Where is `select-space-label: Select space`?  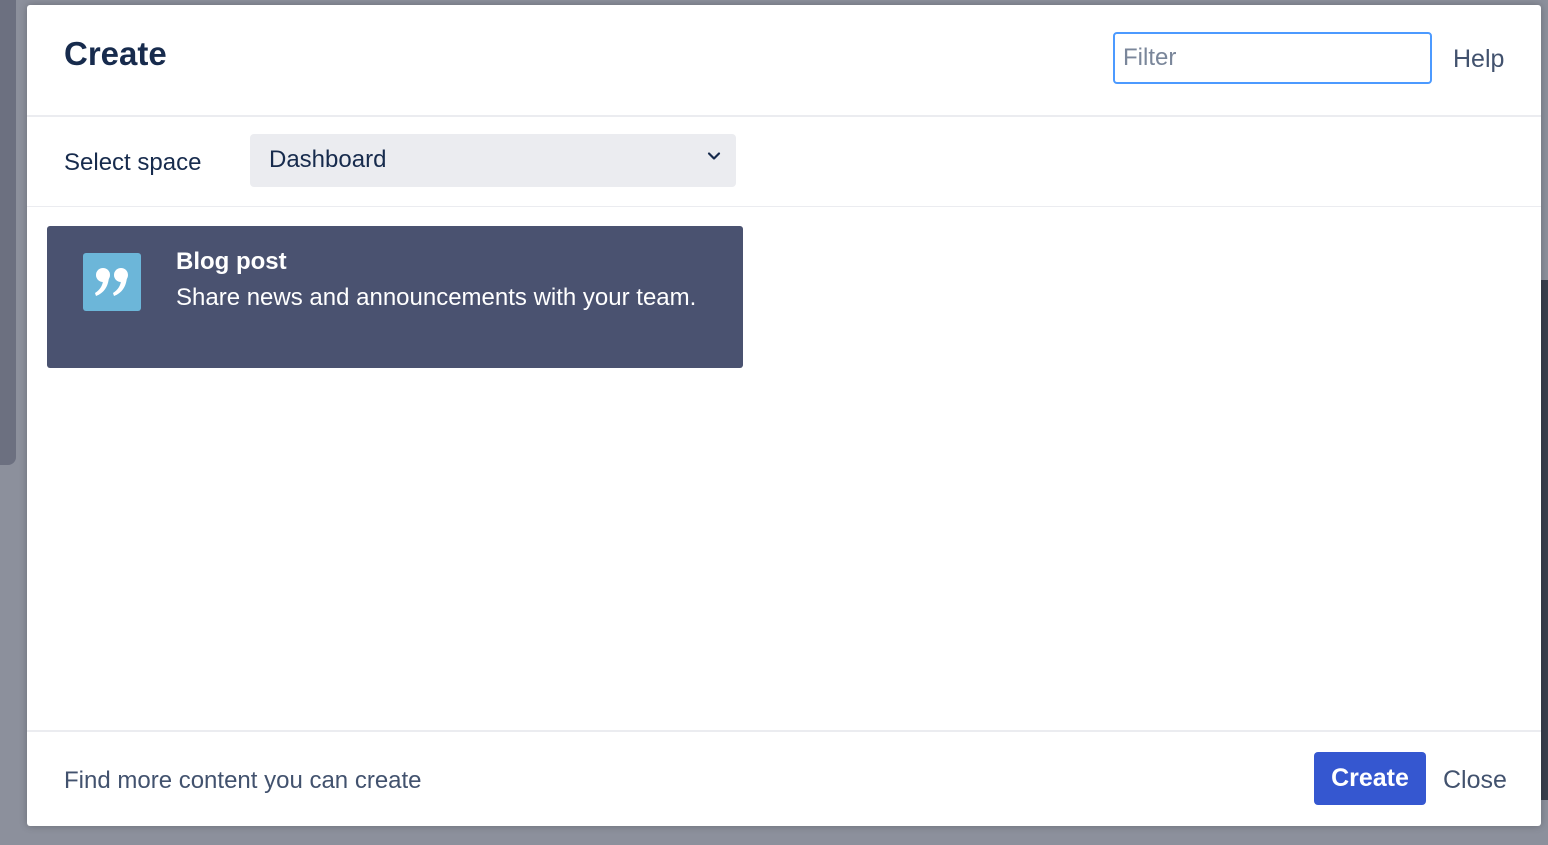
select-space-label: Select space is located at coordinates (133, 162).